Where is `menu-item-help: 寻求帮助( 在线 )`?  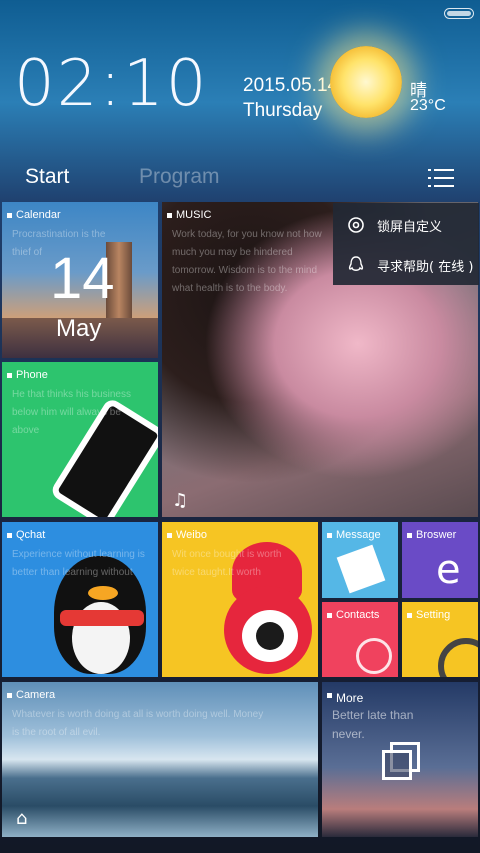
menu-item-help: 寻求帮助( 在线 ) is located at coordinates (406, 265).